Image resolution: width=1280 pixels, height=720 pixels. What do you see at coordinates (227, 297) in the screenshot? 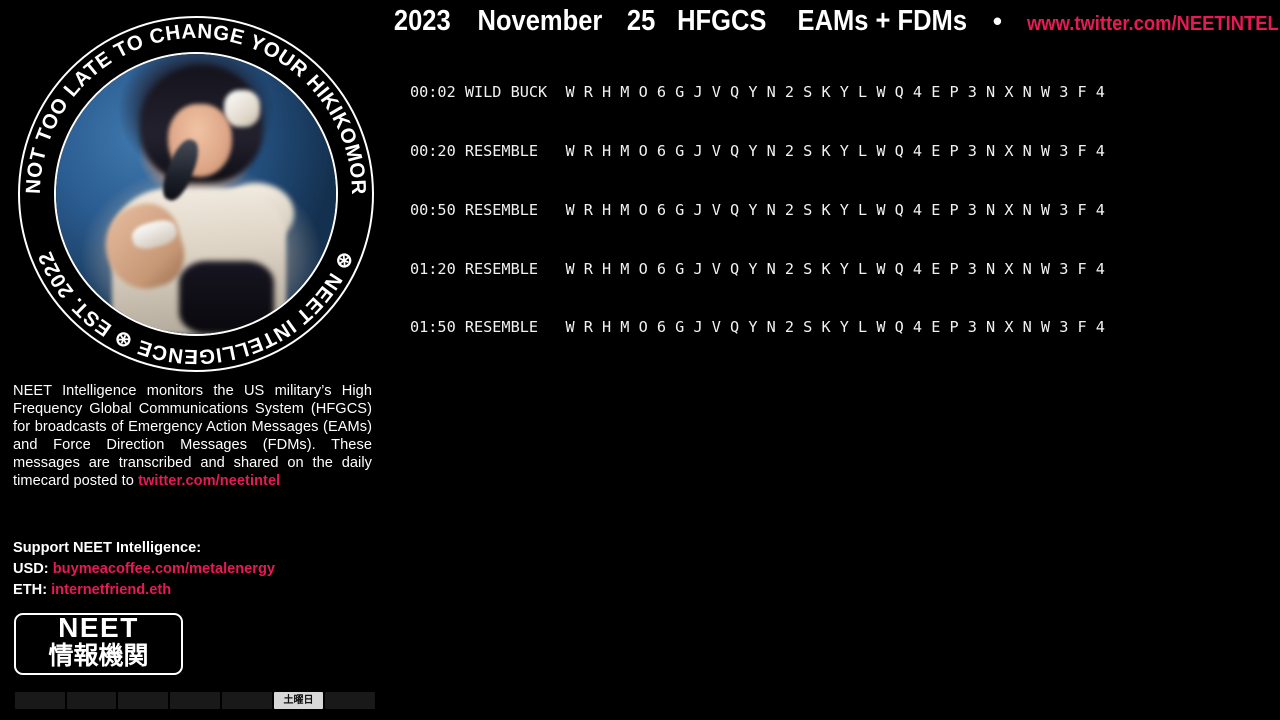
I see `photo-dress-shadow-shape` at bounding box center [227, 297].